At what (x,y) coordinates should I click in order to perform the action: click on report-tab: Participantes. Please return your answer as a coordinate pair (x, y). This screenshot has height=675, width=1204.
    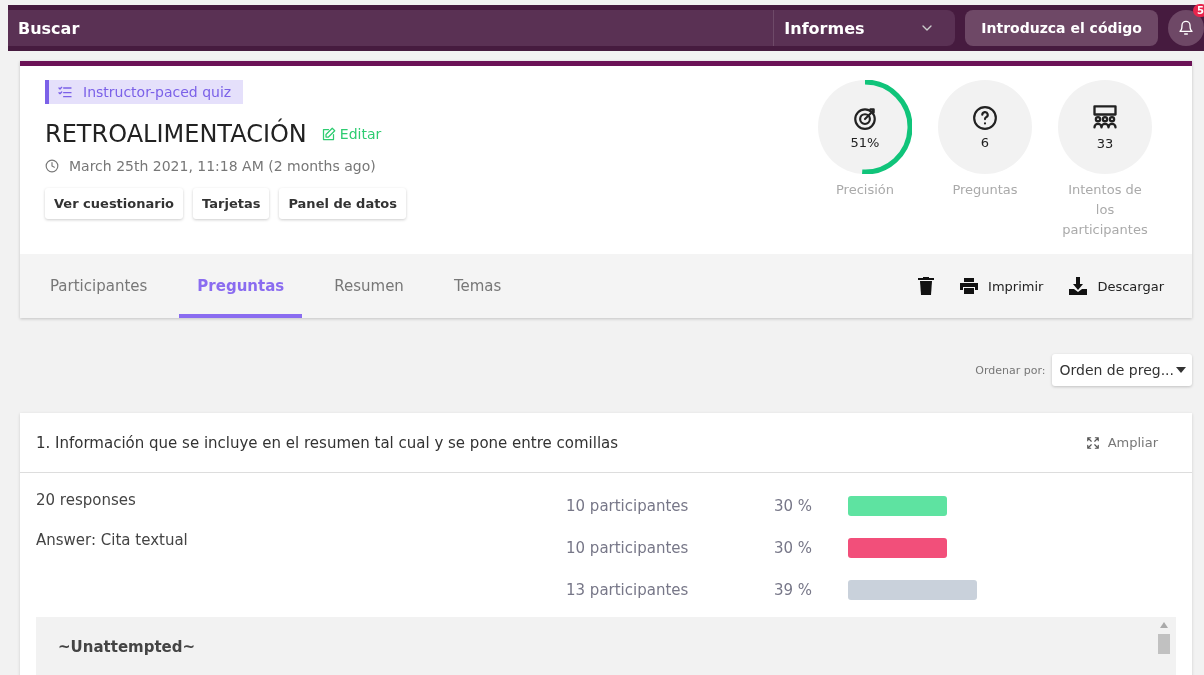
    Looking at the image, I should click on (99, 286).